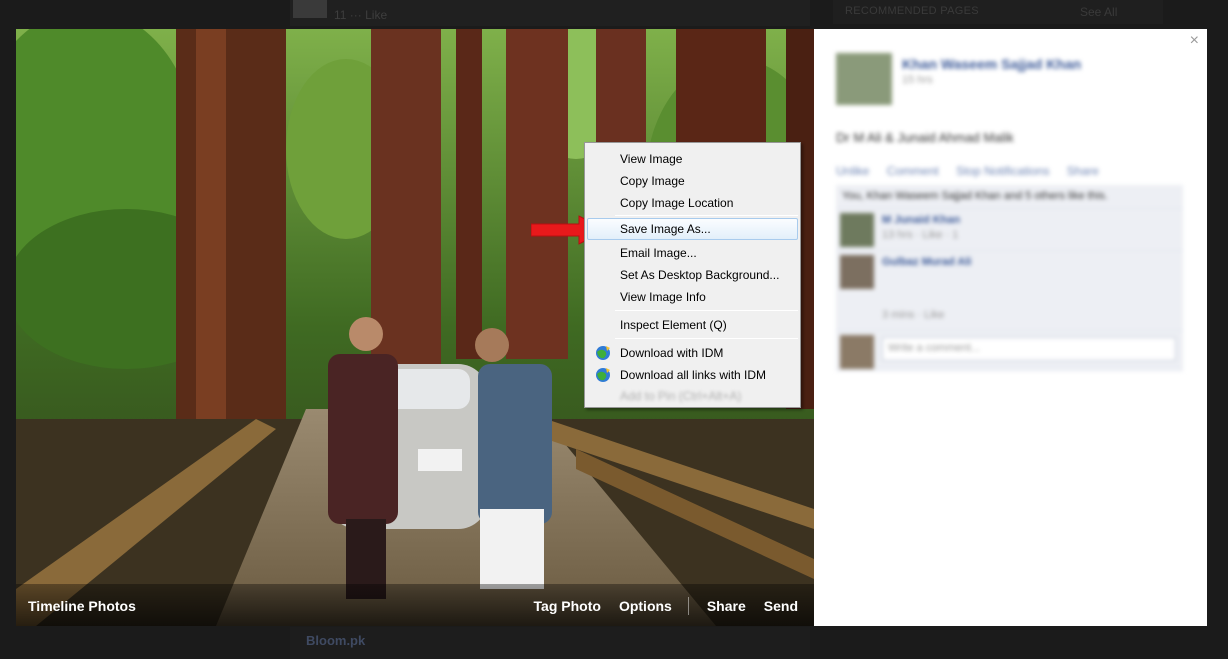 The image size is (1228, 659). Describe the element at coordinates (310, 9) in the screenshot. I see `background-avatar` at that location.